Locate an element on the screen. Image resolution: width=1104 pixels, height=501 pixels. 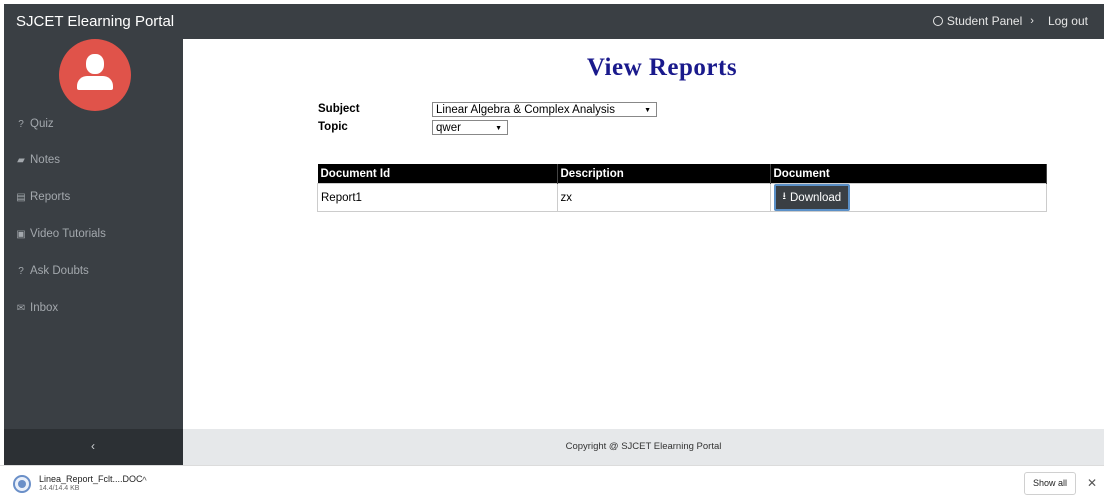
sidebar-item-label: Inbox is located at coordinates (44, 308).